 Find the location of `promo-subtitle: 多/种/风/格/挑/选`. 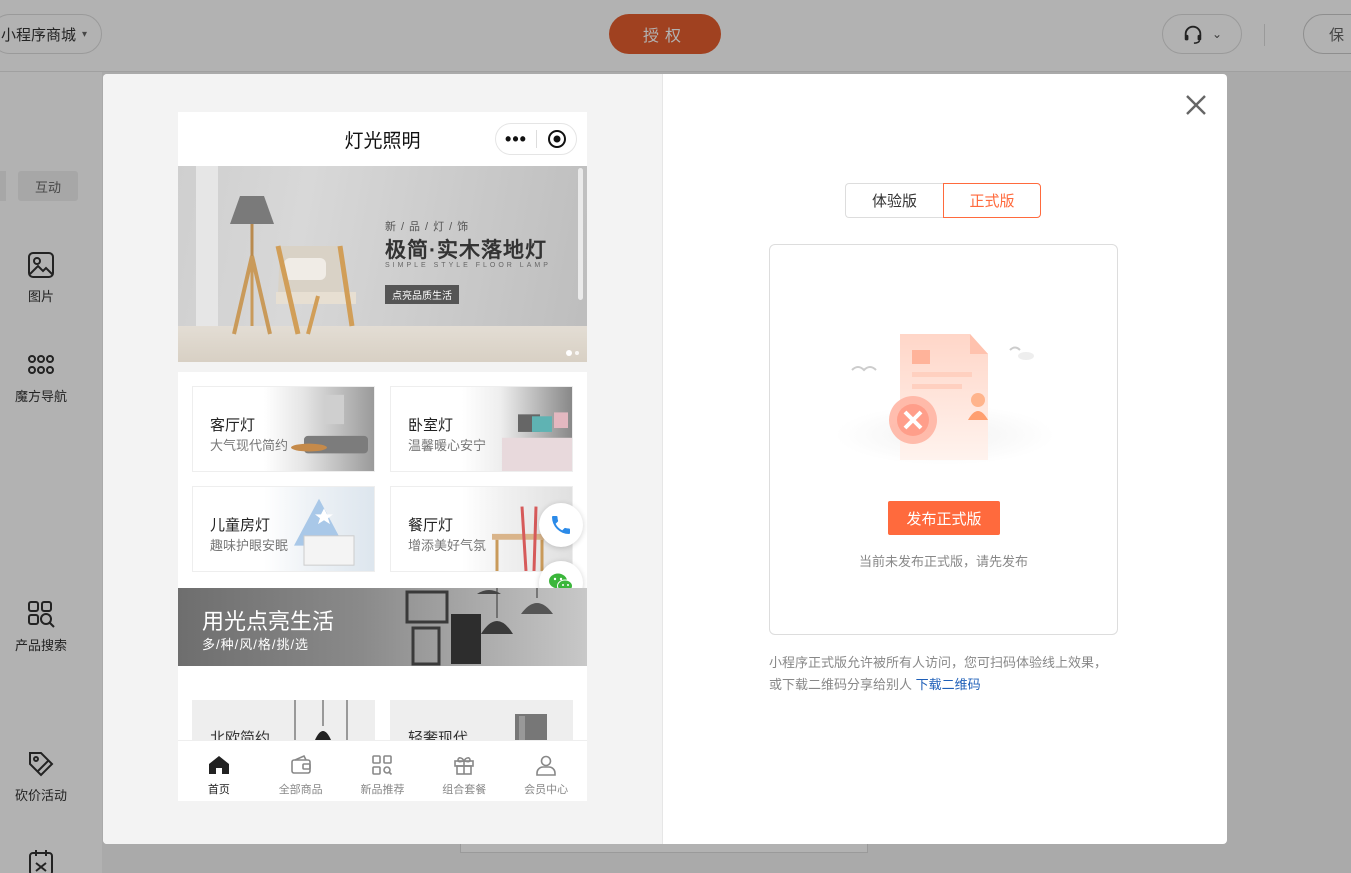

promo-subtitle: 多/种/风/格/挑/选 is located at coordinates (256, 644).